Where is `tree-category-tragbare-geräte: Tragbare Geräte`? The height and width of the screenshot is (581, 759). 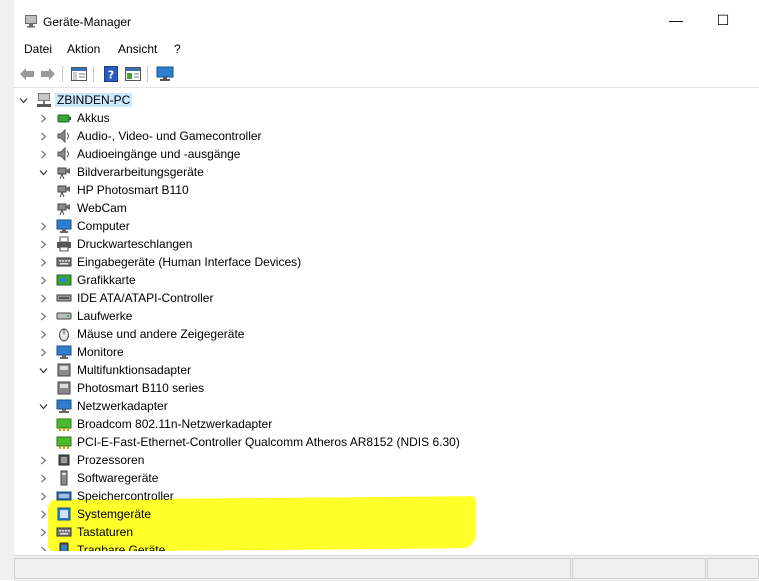 tree-category-tragbare-geräte: Tragbare Geräte is located at coordinates (102, 546).